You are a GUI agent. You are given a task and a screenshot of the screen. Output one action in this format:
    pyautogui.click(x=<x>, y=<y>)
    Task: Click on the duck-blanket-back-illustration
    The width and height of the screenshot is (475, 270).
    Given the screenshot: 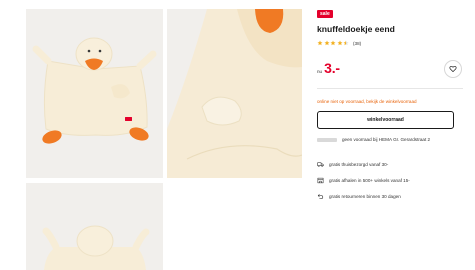 What is the action you would take?
    pyautogui.click(x=94, y=226)
    